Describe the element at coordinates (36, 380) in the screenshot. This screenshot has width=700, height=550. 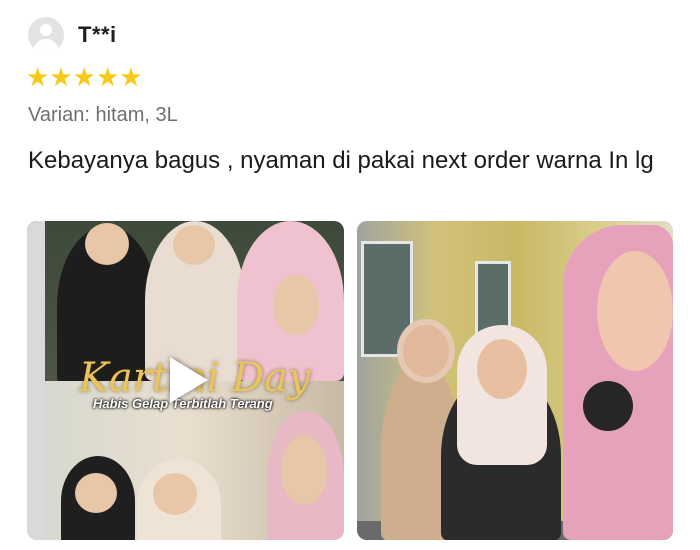
I see `video-left-strip` at that location.